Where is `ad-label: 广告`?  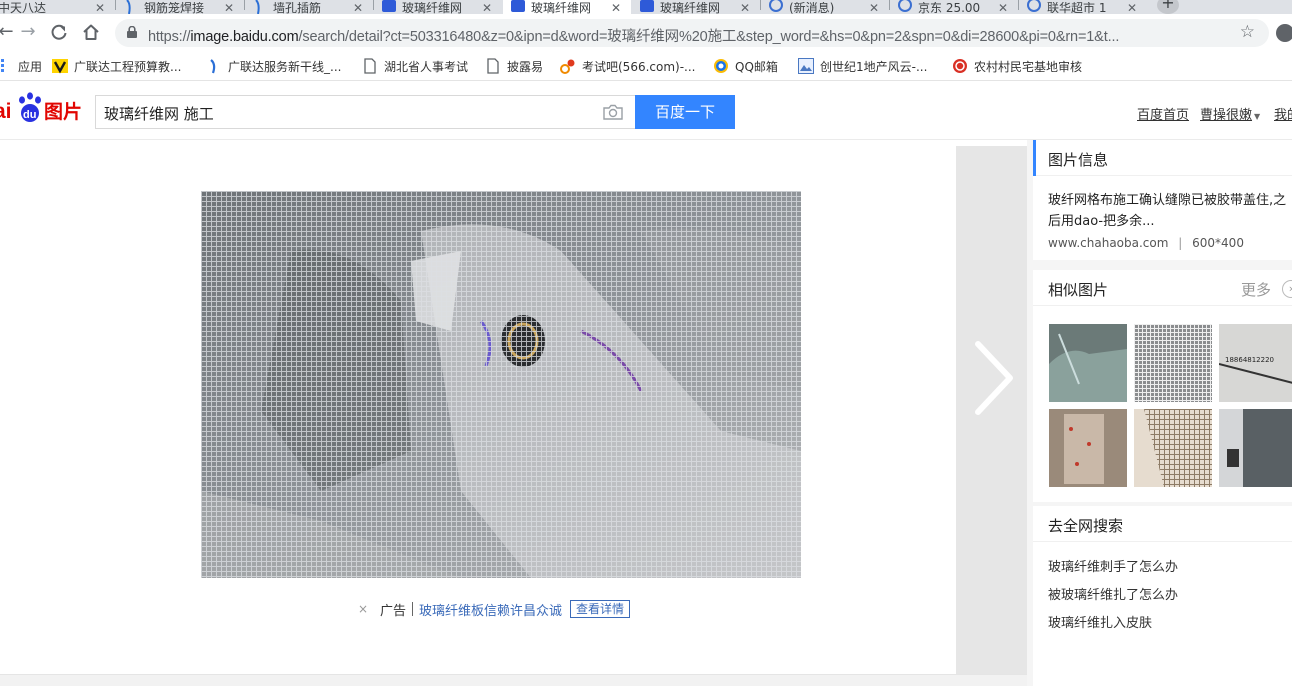
ad-label: 广告 is located at coordinates (393, 611).